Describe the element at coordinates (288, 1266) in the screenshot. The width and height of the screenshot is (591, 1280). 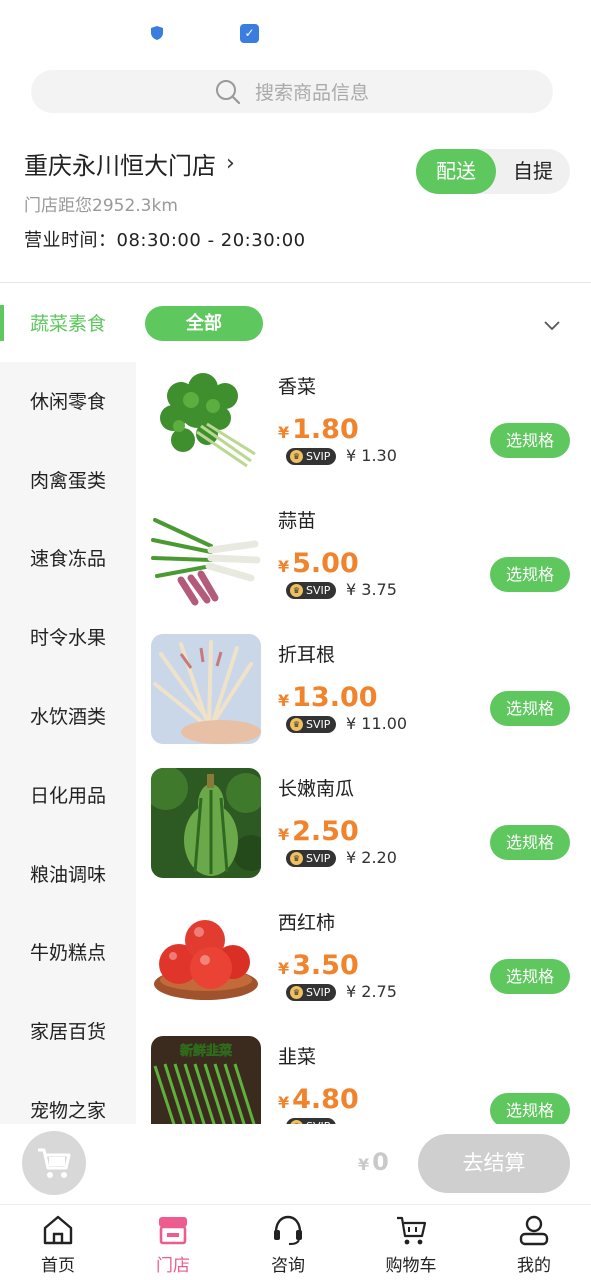
I see `tab-label: 咨询` at that location.